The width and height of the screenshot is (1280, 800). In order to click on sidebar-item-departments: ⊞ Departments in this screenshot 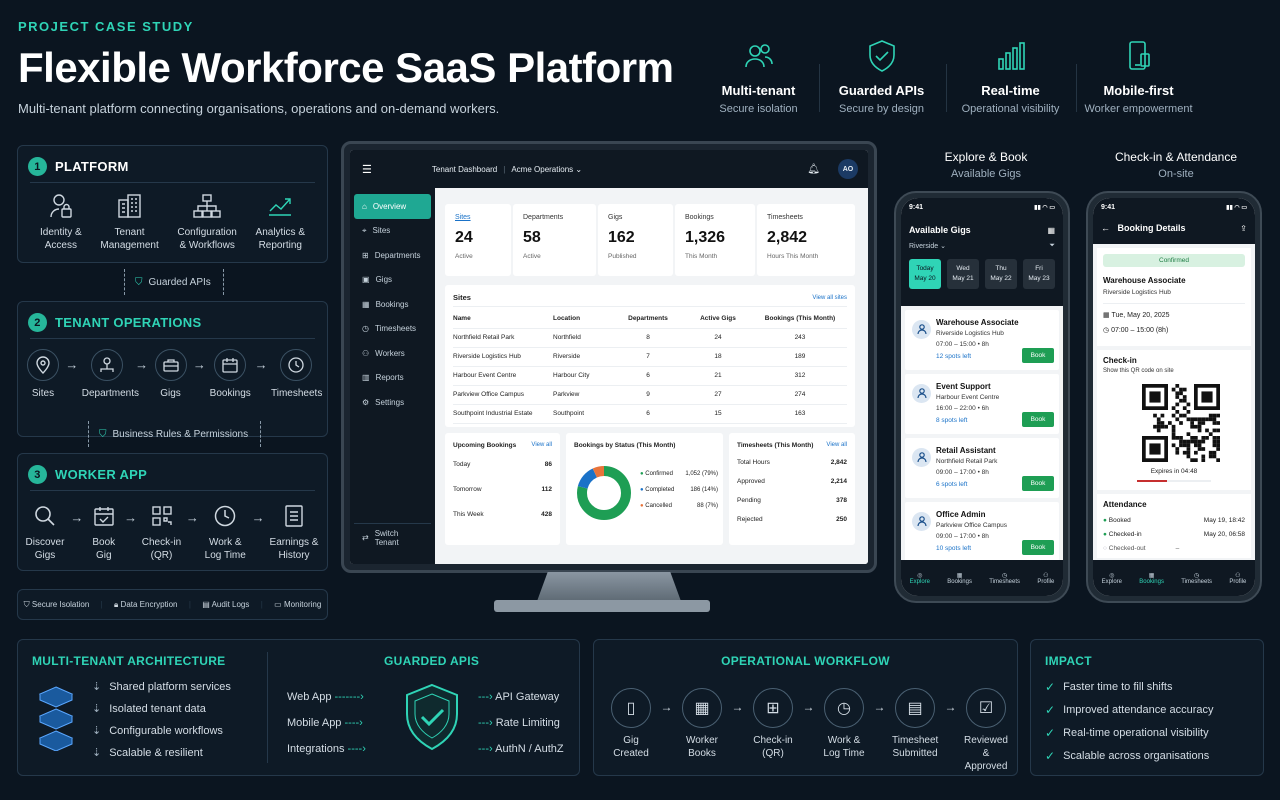, I will do `click(392, 255)`.